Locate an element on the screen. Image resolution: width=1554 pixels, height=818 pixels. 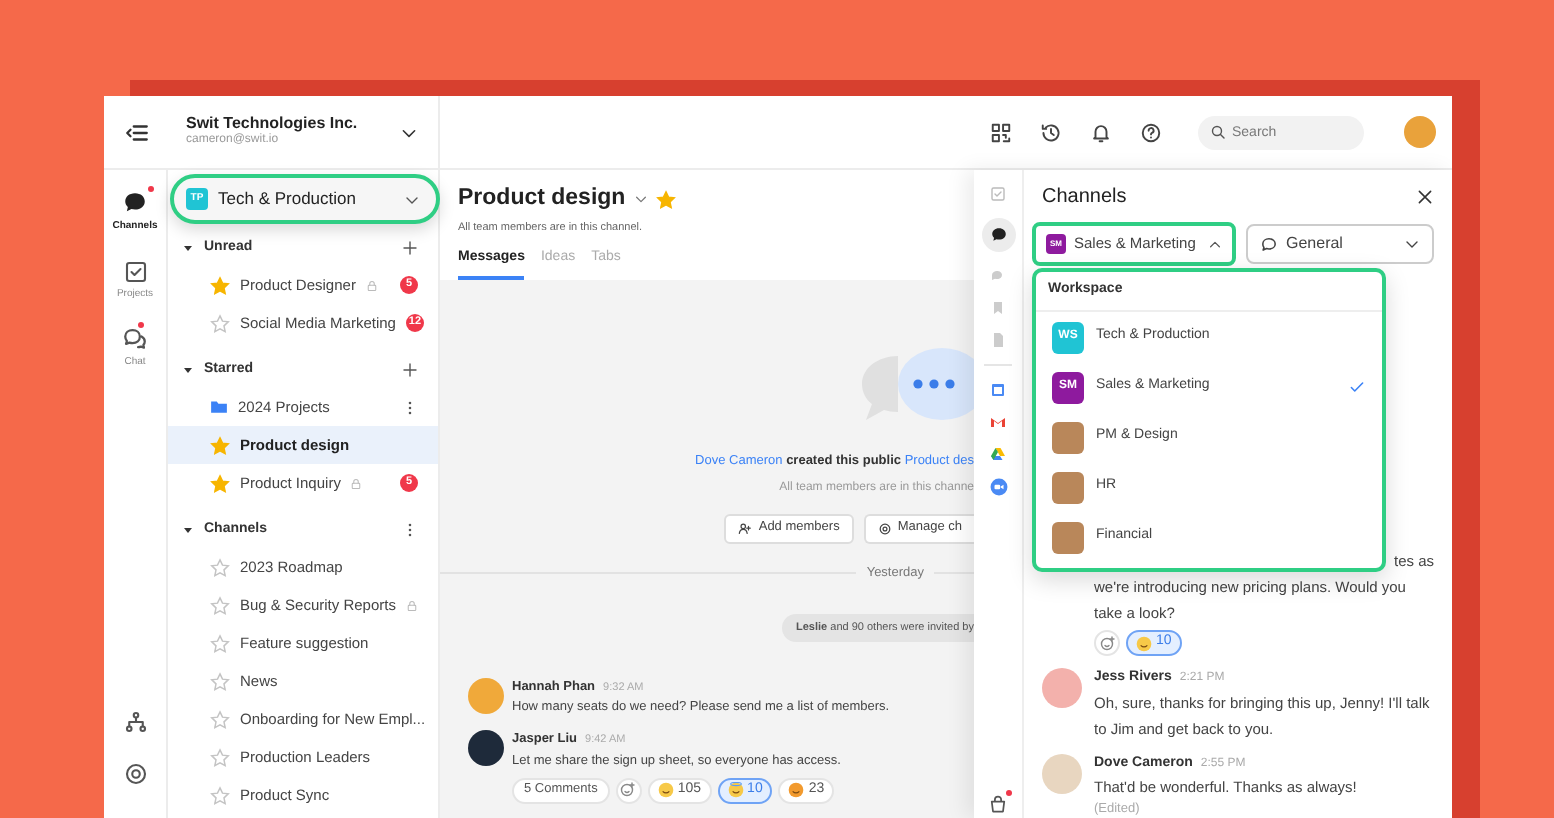
shopping-bag-icon is located at coordinates (998, 804).